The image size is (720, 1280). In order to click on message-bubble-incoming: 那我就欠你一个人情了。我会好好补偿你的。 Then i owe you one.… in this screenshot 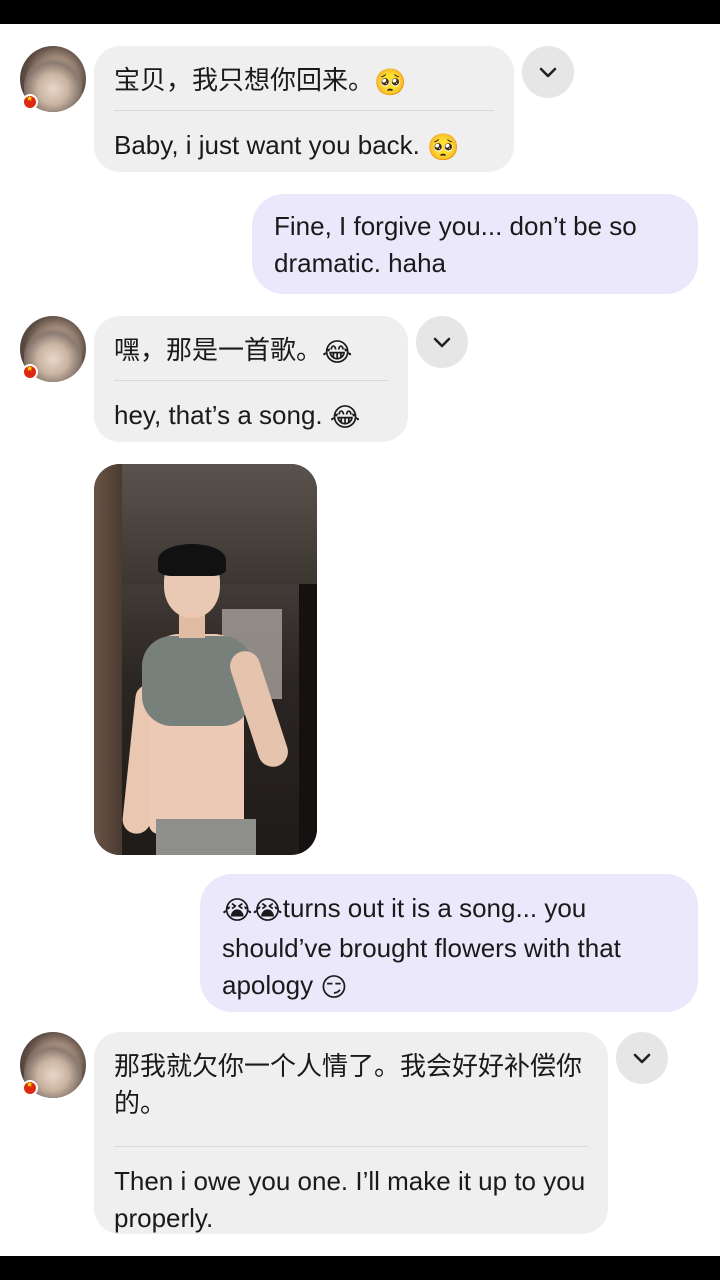, I will do `click(351, 1133)`.